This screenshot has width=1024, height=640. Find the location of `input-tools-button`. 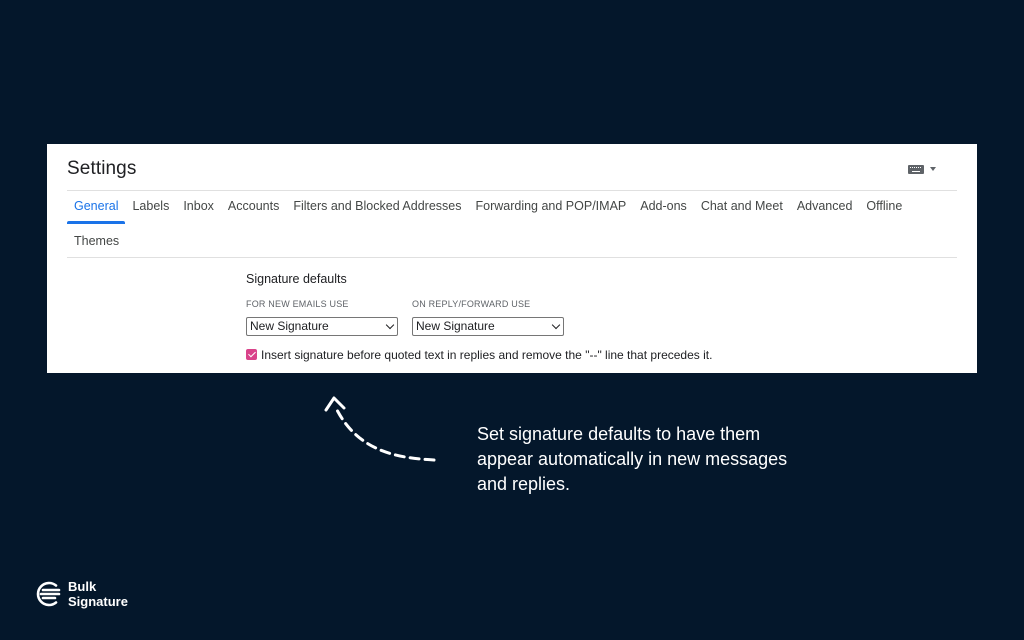

input-tools-button is located at coordinates (924, 170).